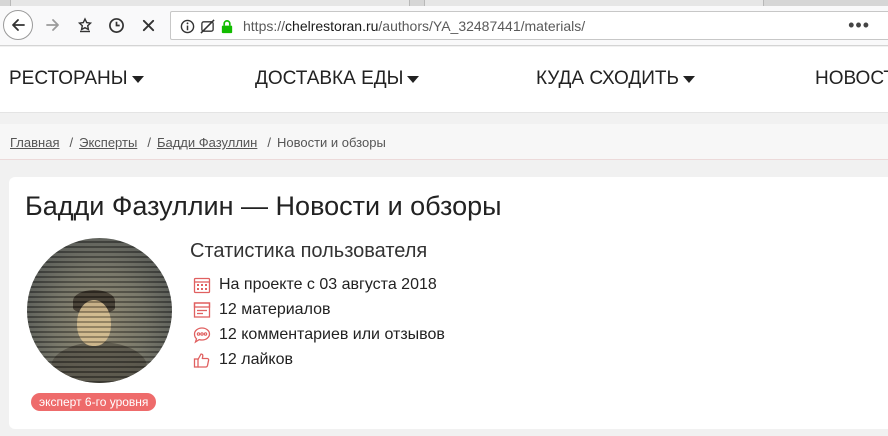  What do you see at coordinates (227, 26) in the screenshot?
I see `lock-icon` at bounding box center [227, 26].